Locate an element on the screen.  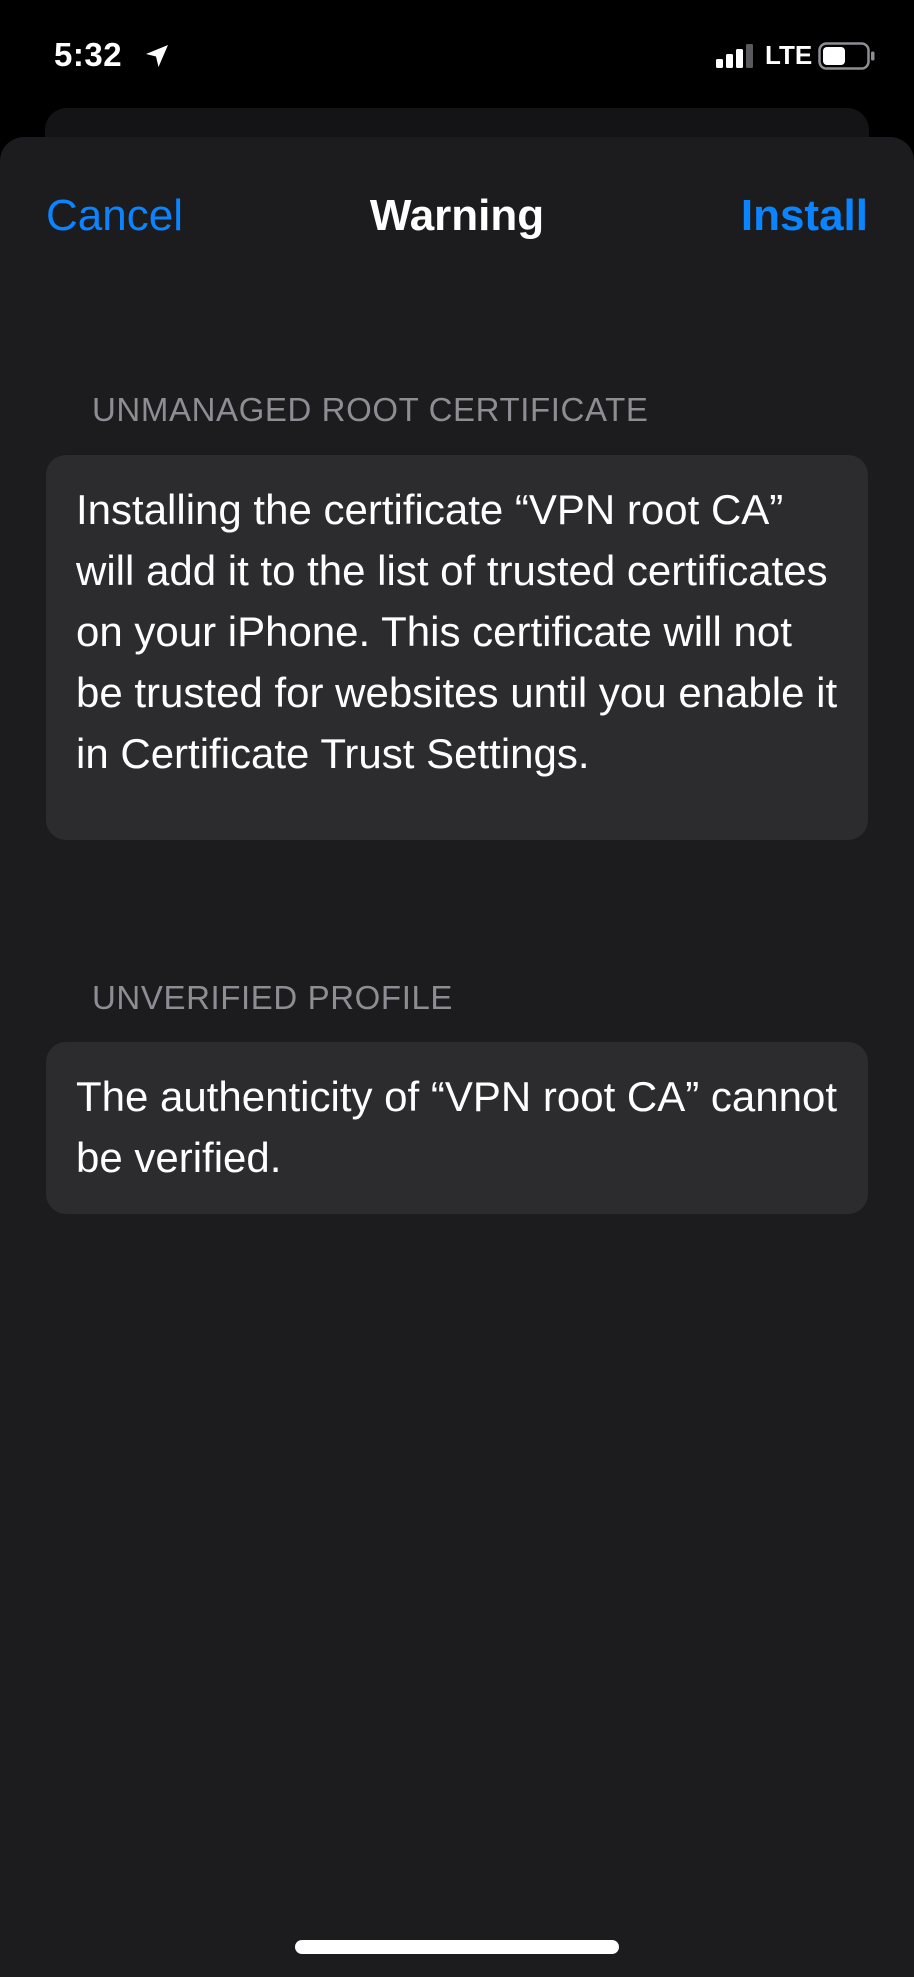
location-arrow-icon is located at coordinates (157, 56).